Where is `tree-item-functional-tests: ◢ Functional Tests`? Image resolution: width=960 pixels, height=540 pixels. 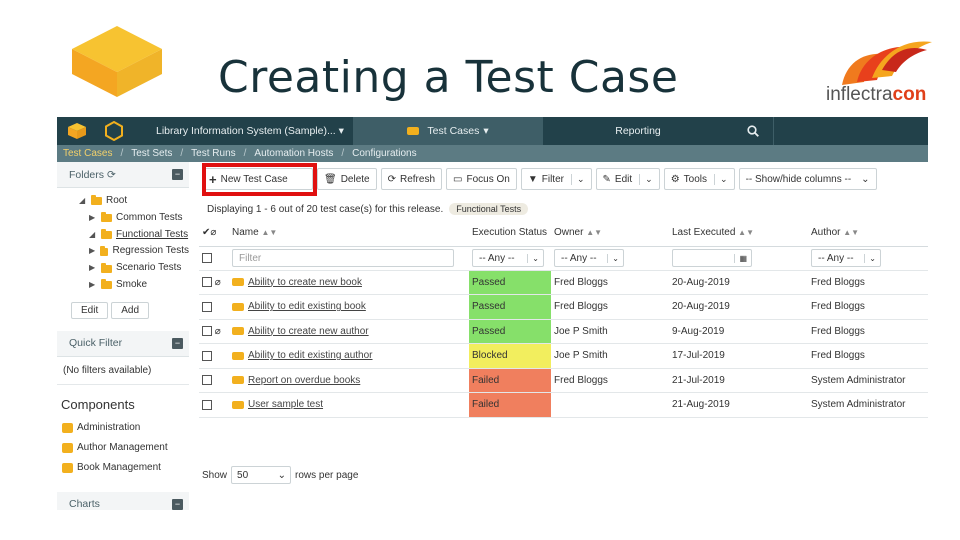 tree-item-functional-tests: ◢ Functional Tests is located at coordinates (134, 235).